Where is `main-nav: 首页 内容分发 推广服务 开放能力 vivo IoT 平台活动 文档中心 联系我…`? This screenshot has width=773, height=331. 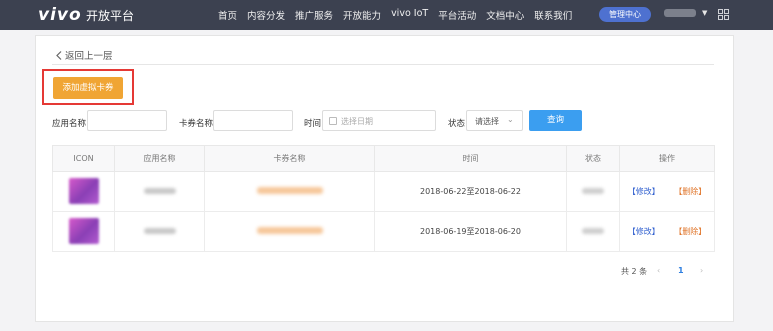
main-nav: 首页 内容分发 推广服务 开放能力 vivo IoT 平台活动 文档中心 联系我… is located at coordinates (400, 15).